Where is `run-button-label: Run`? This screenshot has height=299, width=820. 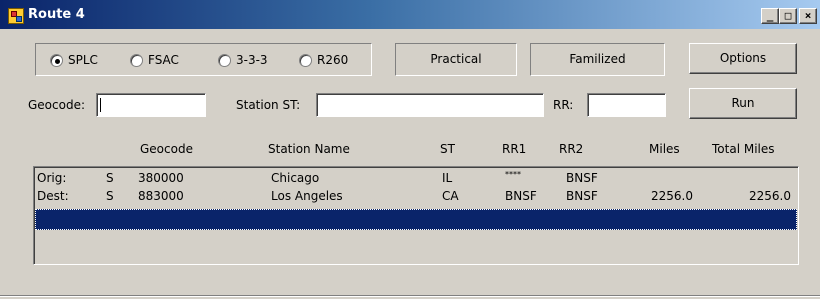 run-button-label: Run is located at coordinates (743, 103).